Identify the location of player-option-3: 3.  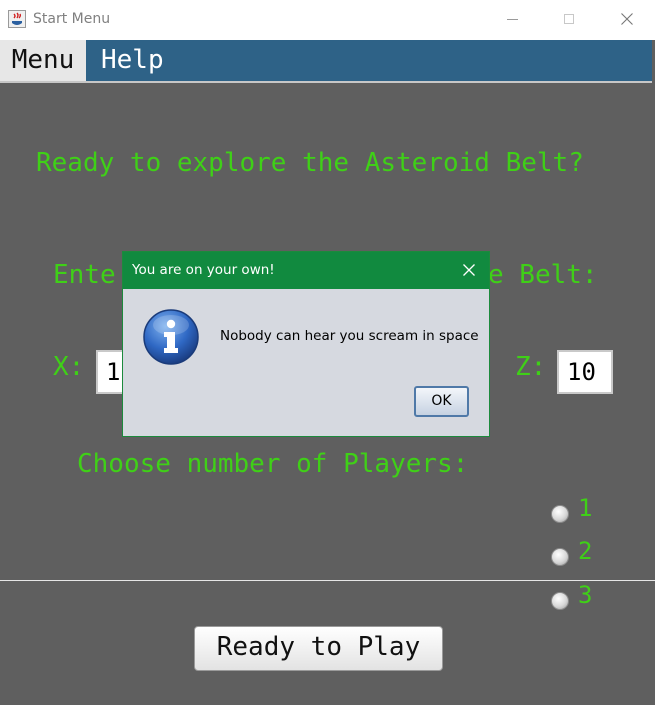
(571, 598).